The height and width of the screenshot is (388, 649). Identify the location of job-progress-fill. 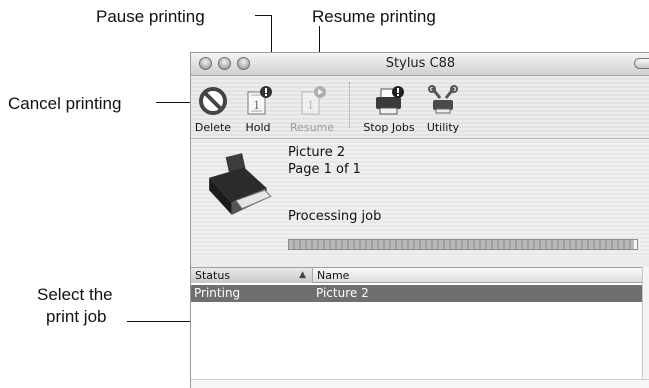
(461, 244).